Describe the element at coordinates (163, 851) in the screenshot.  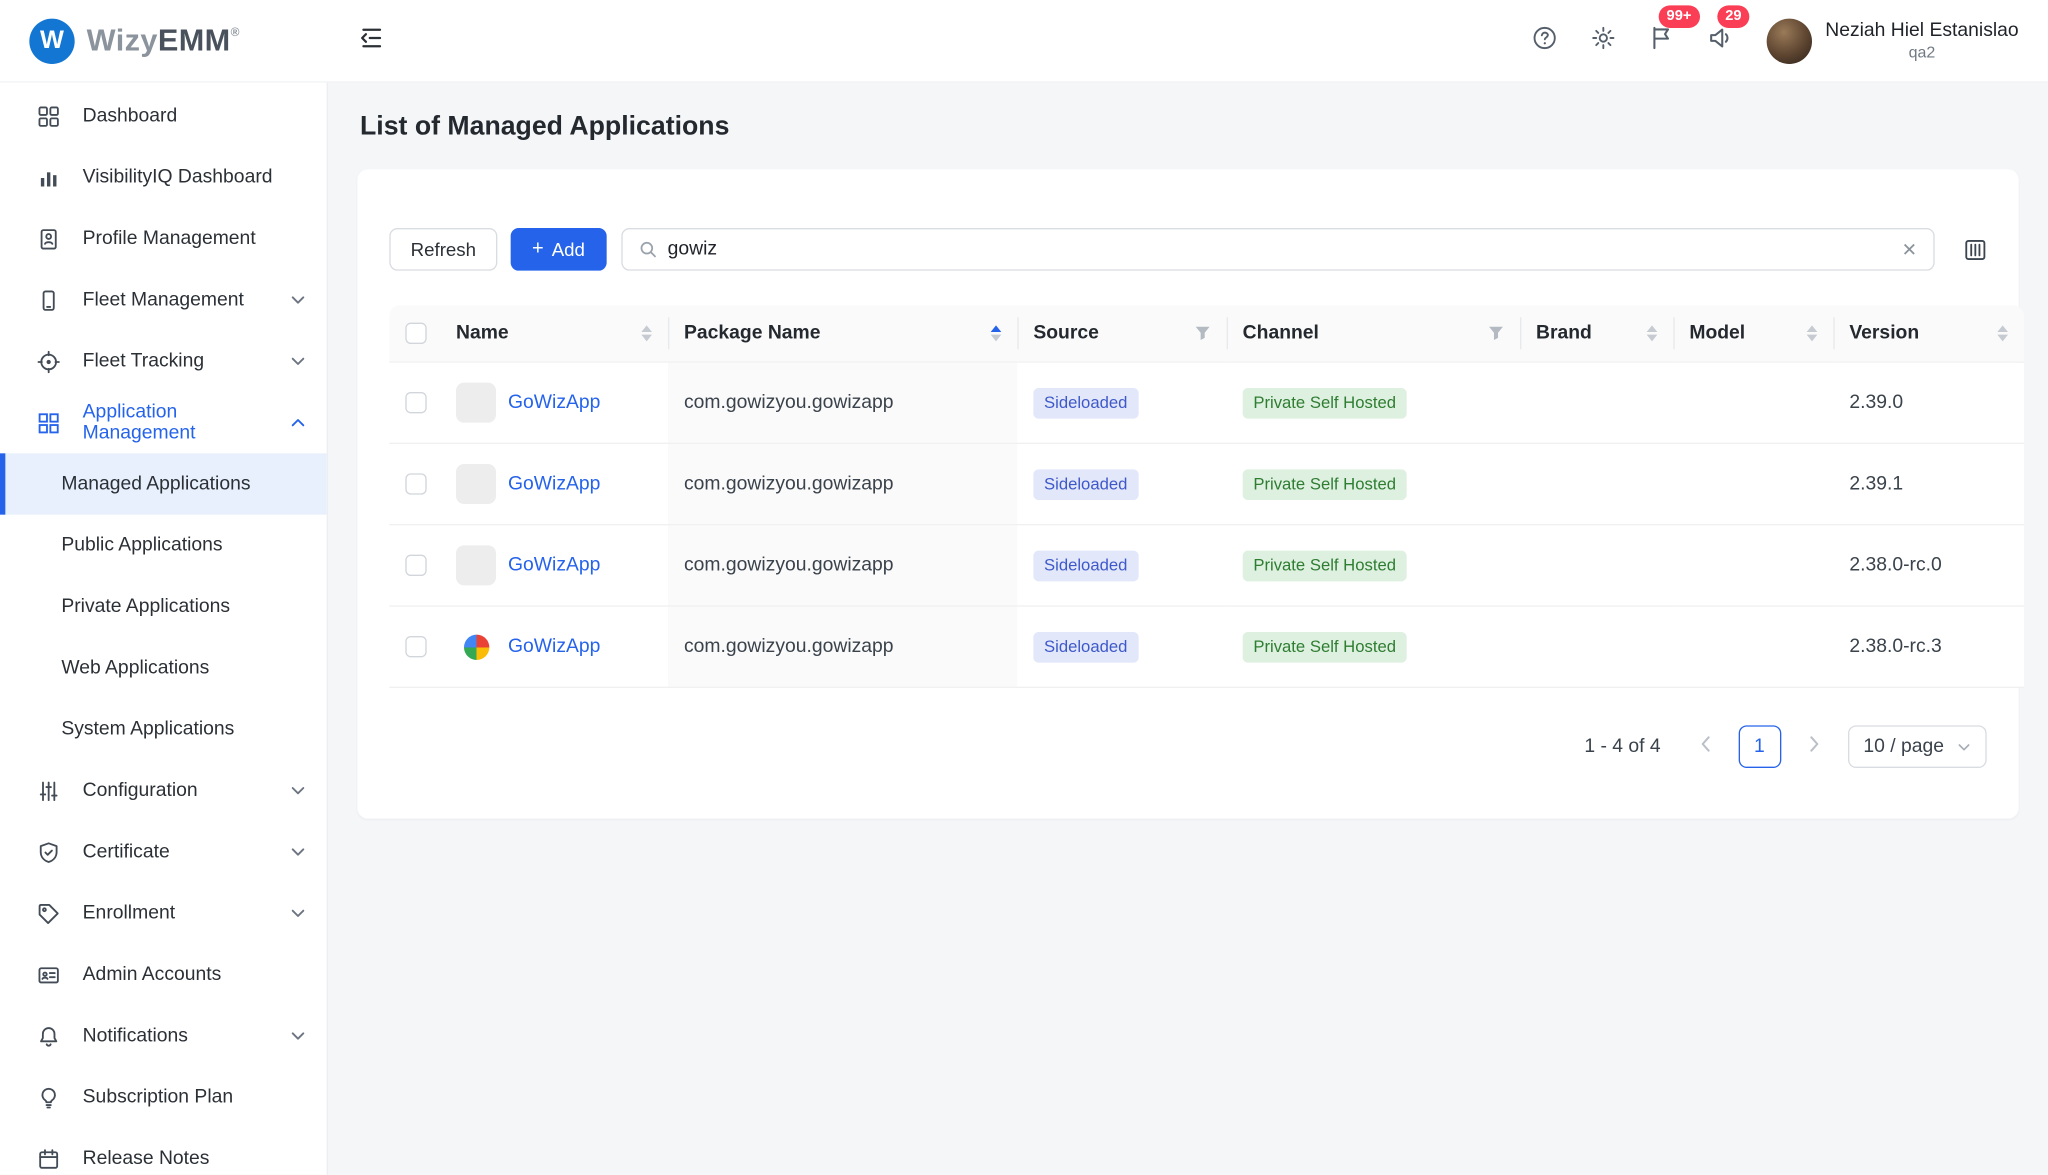
I see `sidebar-item-certificate: Certificate` at that location.